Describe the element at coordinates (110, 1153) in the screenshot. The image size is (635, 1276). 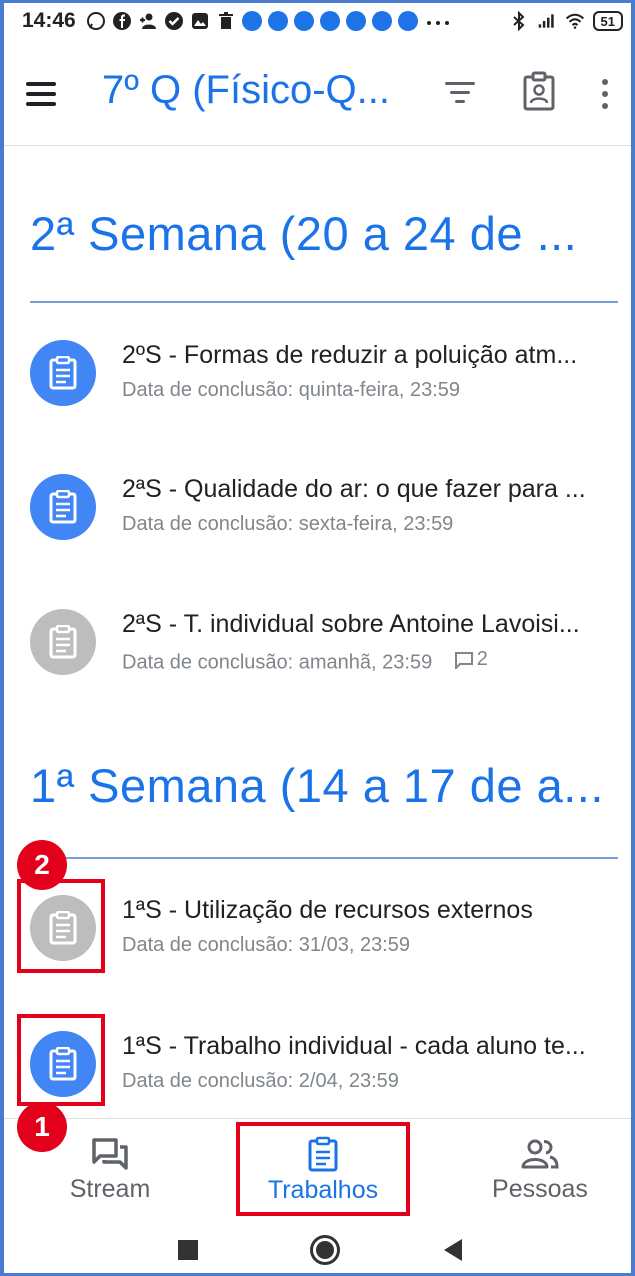
I see `stream-icon` at that location.